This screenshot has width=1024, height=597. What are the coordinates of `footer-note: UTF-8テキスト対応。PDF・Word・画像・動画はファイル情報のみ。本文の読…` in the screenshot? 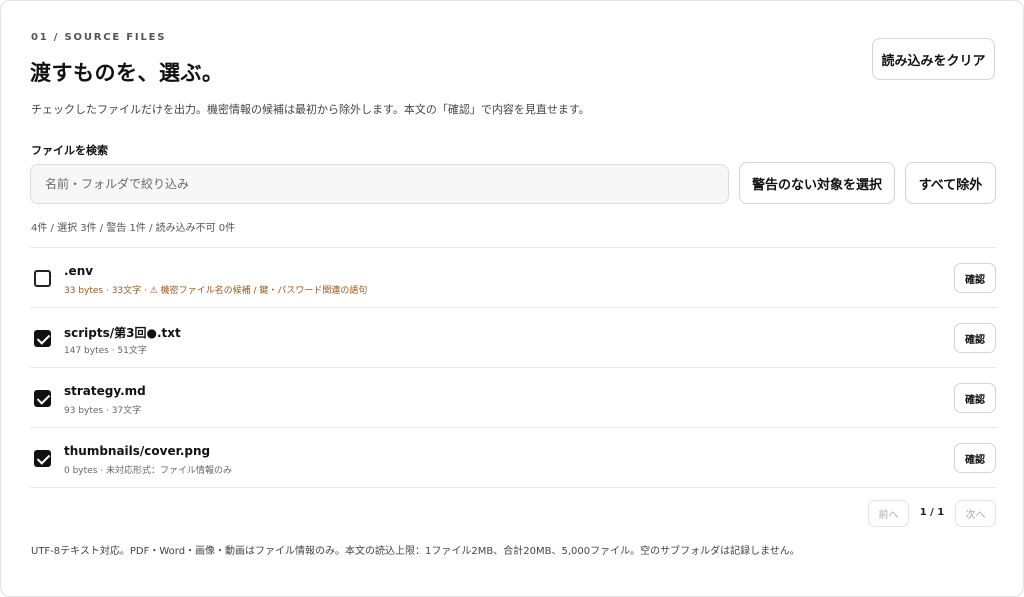 It's located at (415, 551).